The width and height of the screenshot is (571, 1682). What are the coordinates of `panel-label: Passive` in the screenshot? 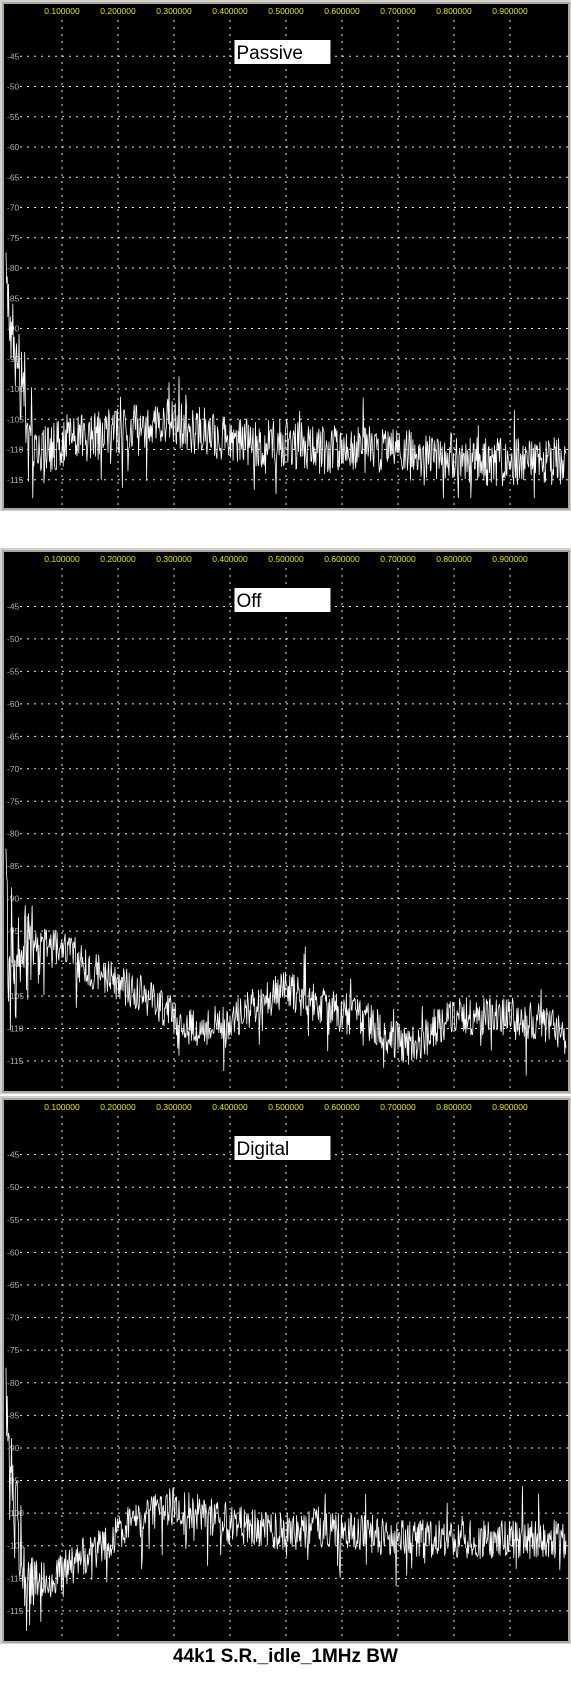 It's located at (269, 53).